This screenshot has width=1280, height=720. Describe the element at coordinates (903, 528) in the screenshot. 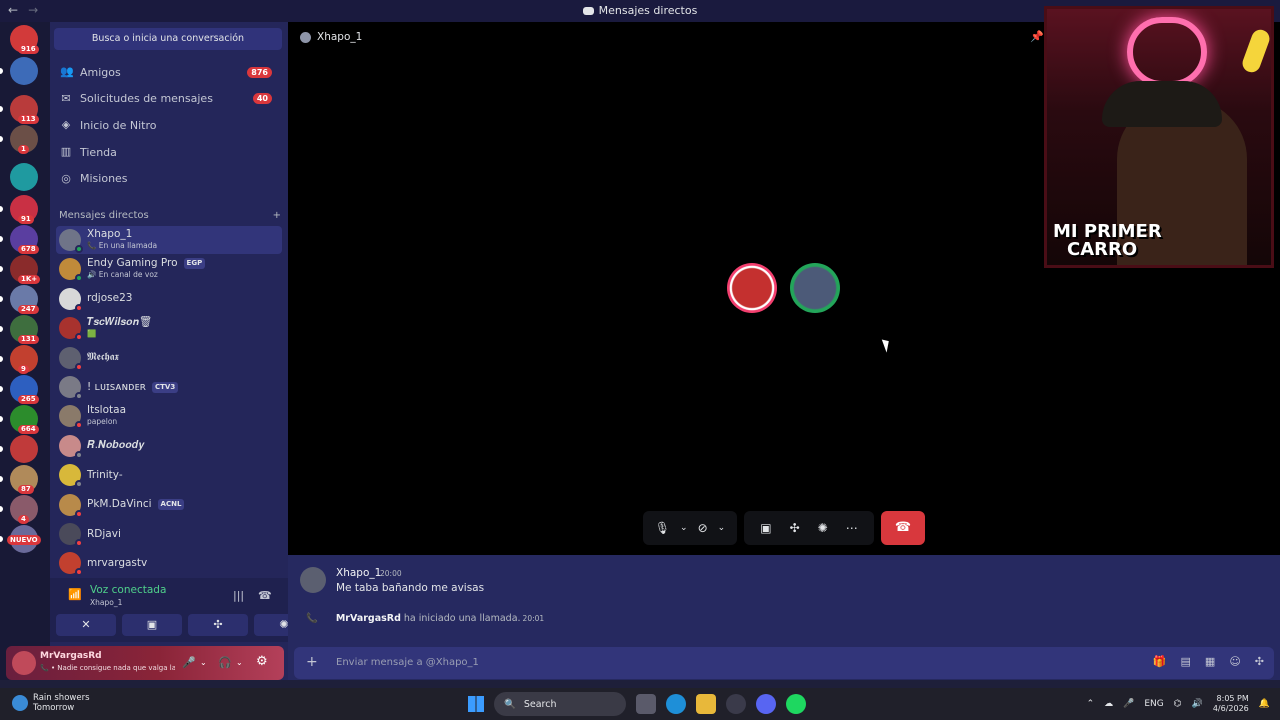

I see `end-call-button: ☎` at that location.